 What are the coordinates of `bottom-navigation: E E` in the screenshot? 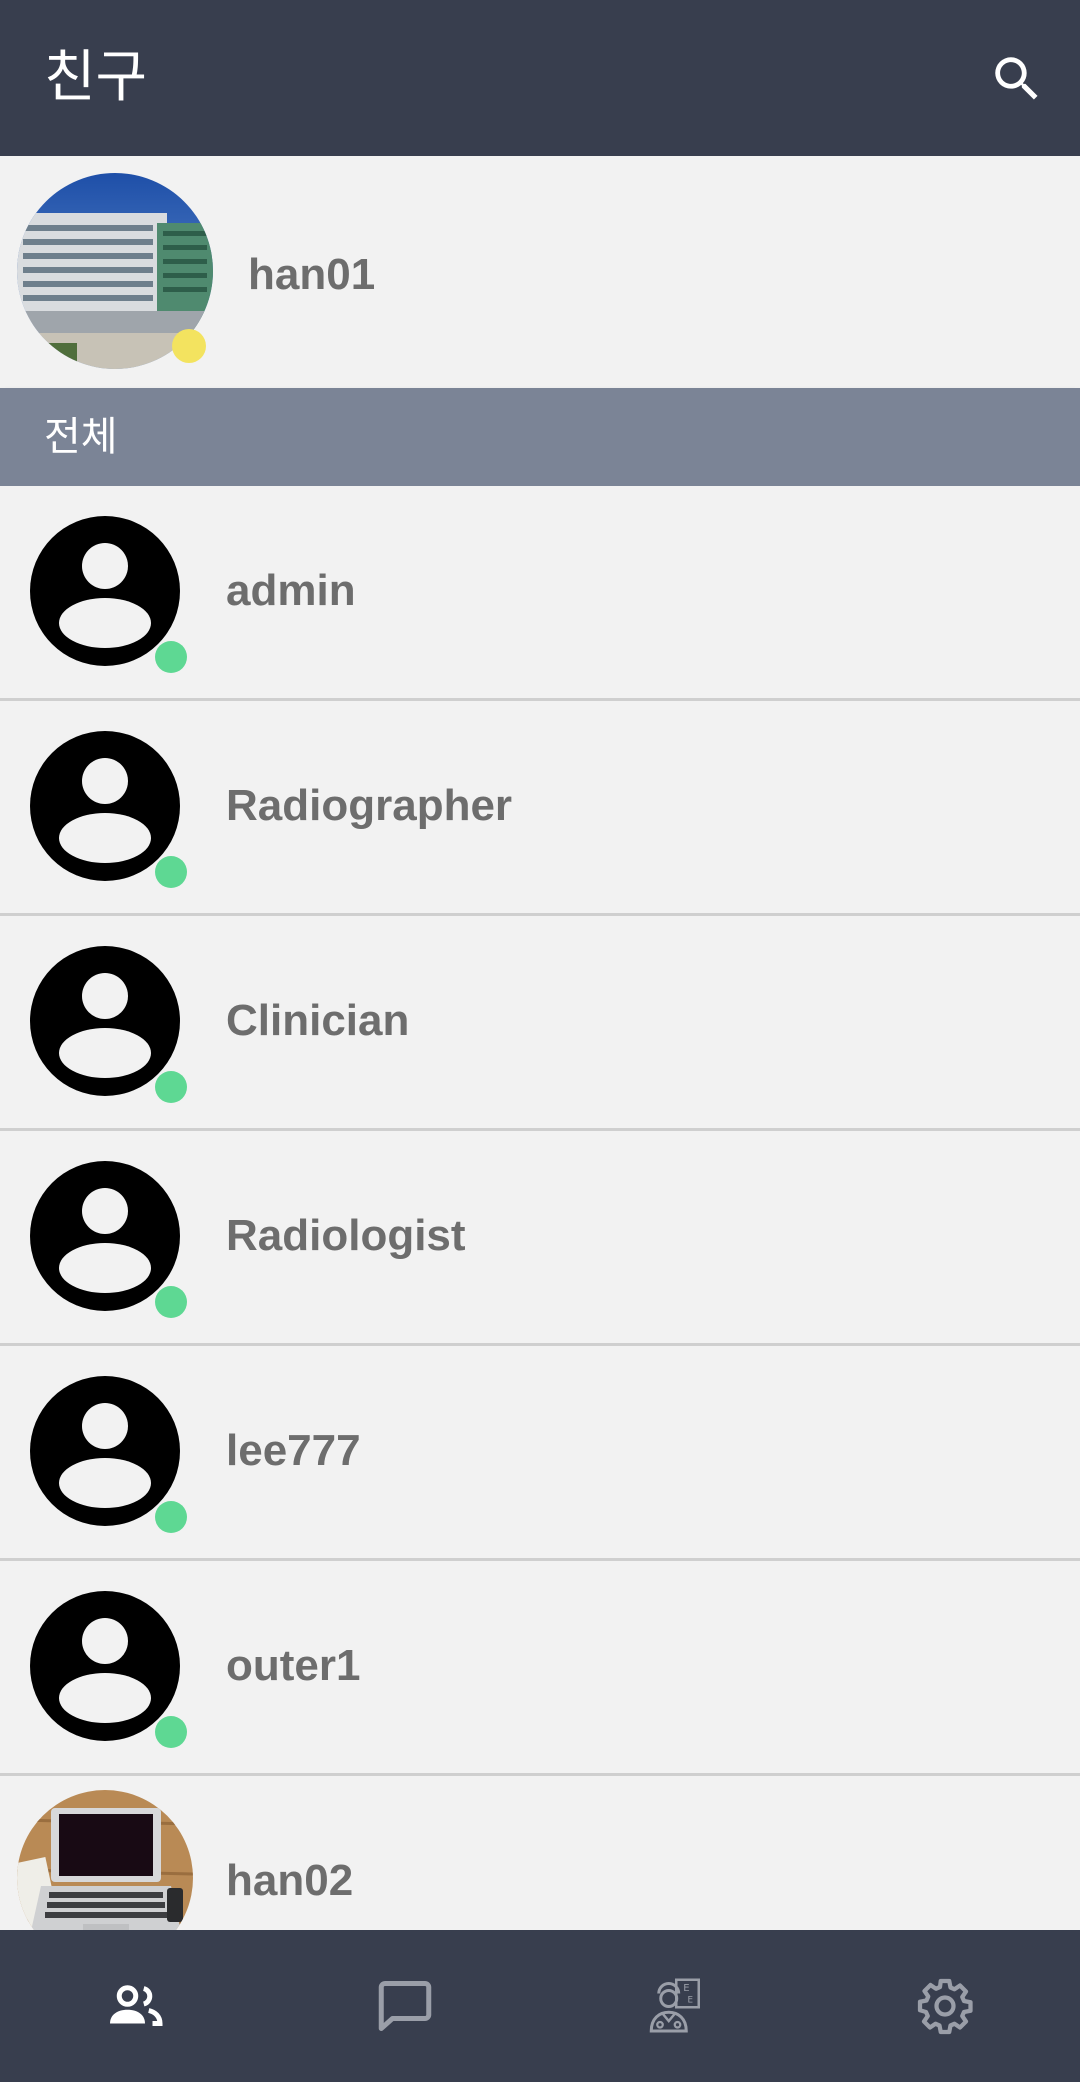 It's located at (540, 2006).